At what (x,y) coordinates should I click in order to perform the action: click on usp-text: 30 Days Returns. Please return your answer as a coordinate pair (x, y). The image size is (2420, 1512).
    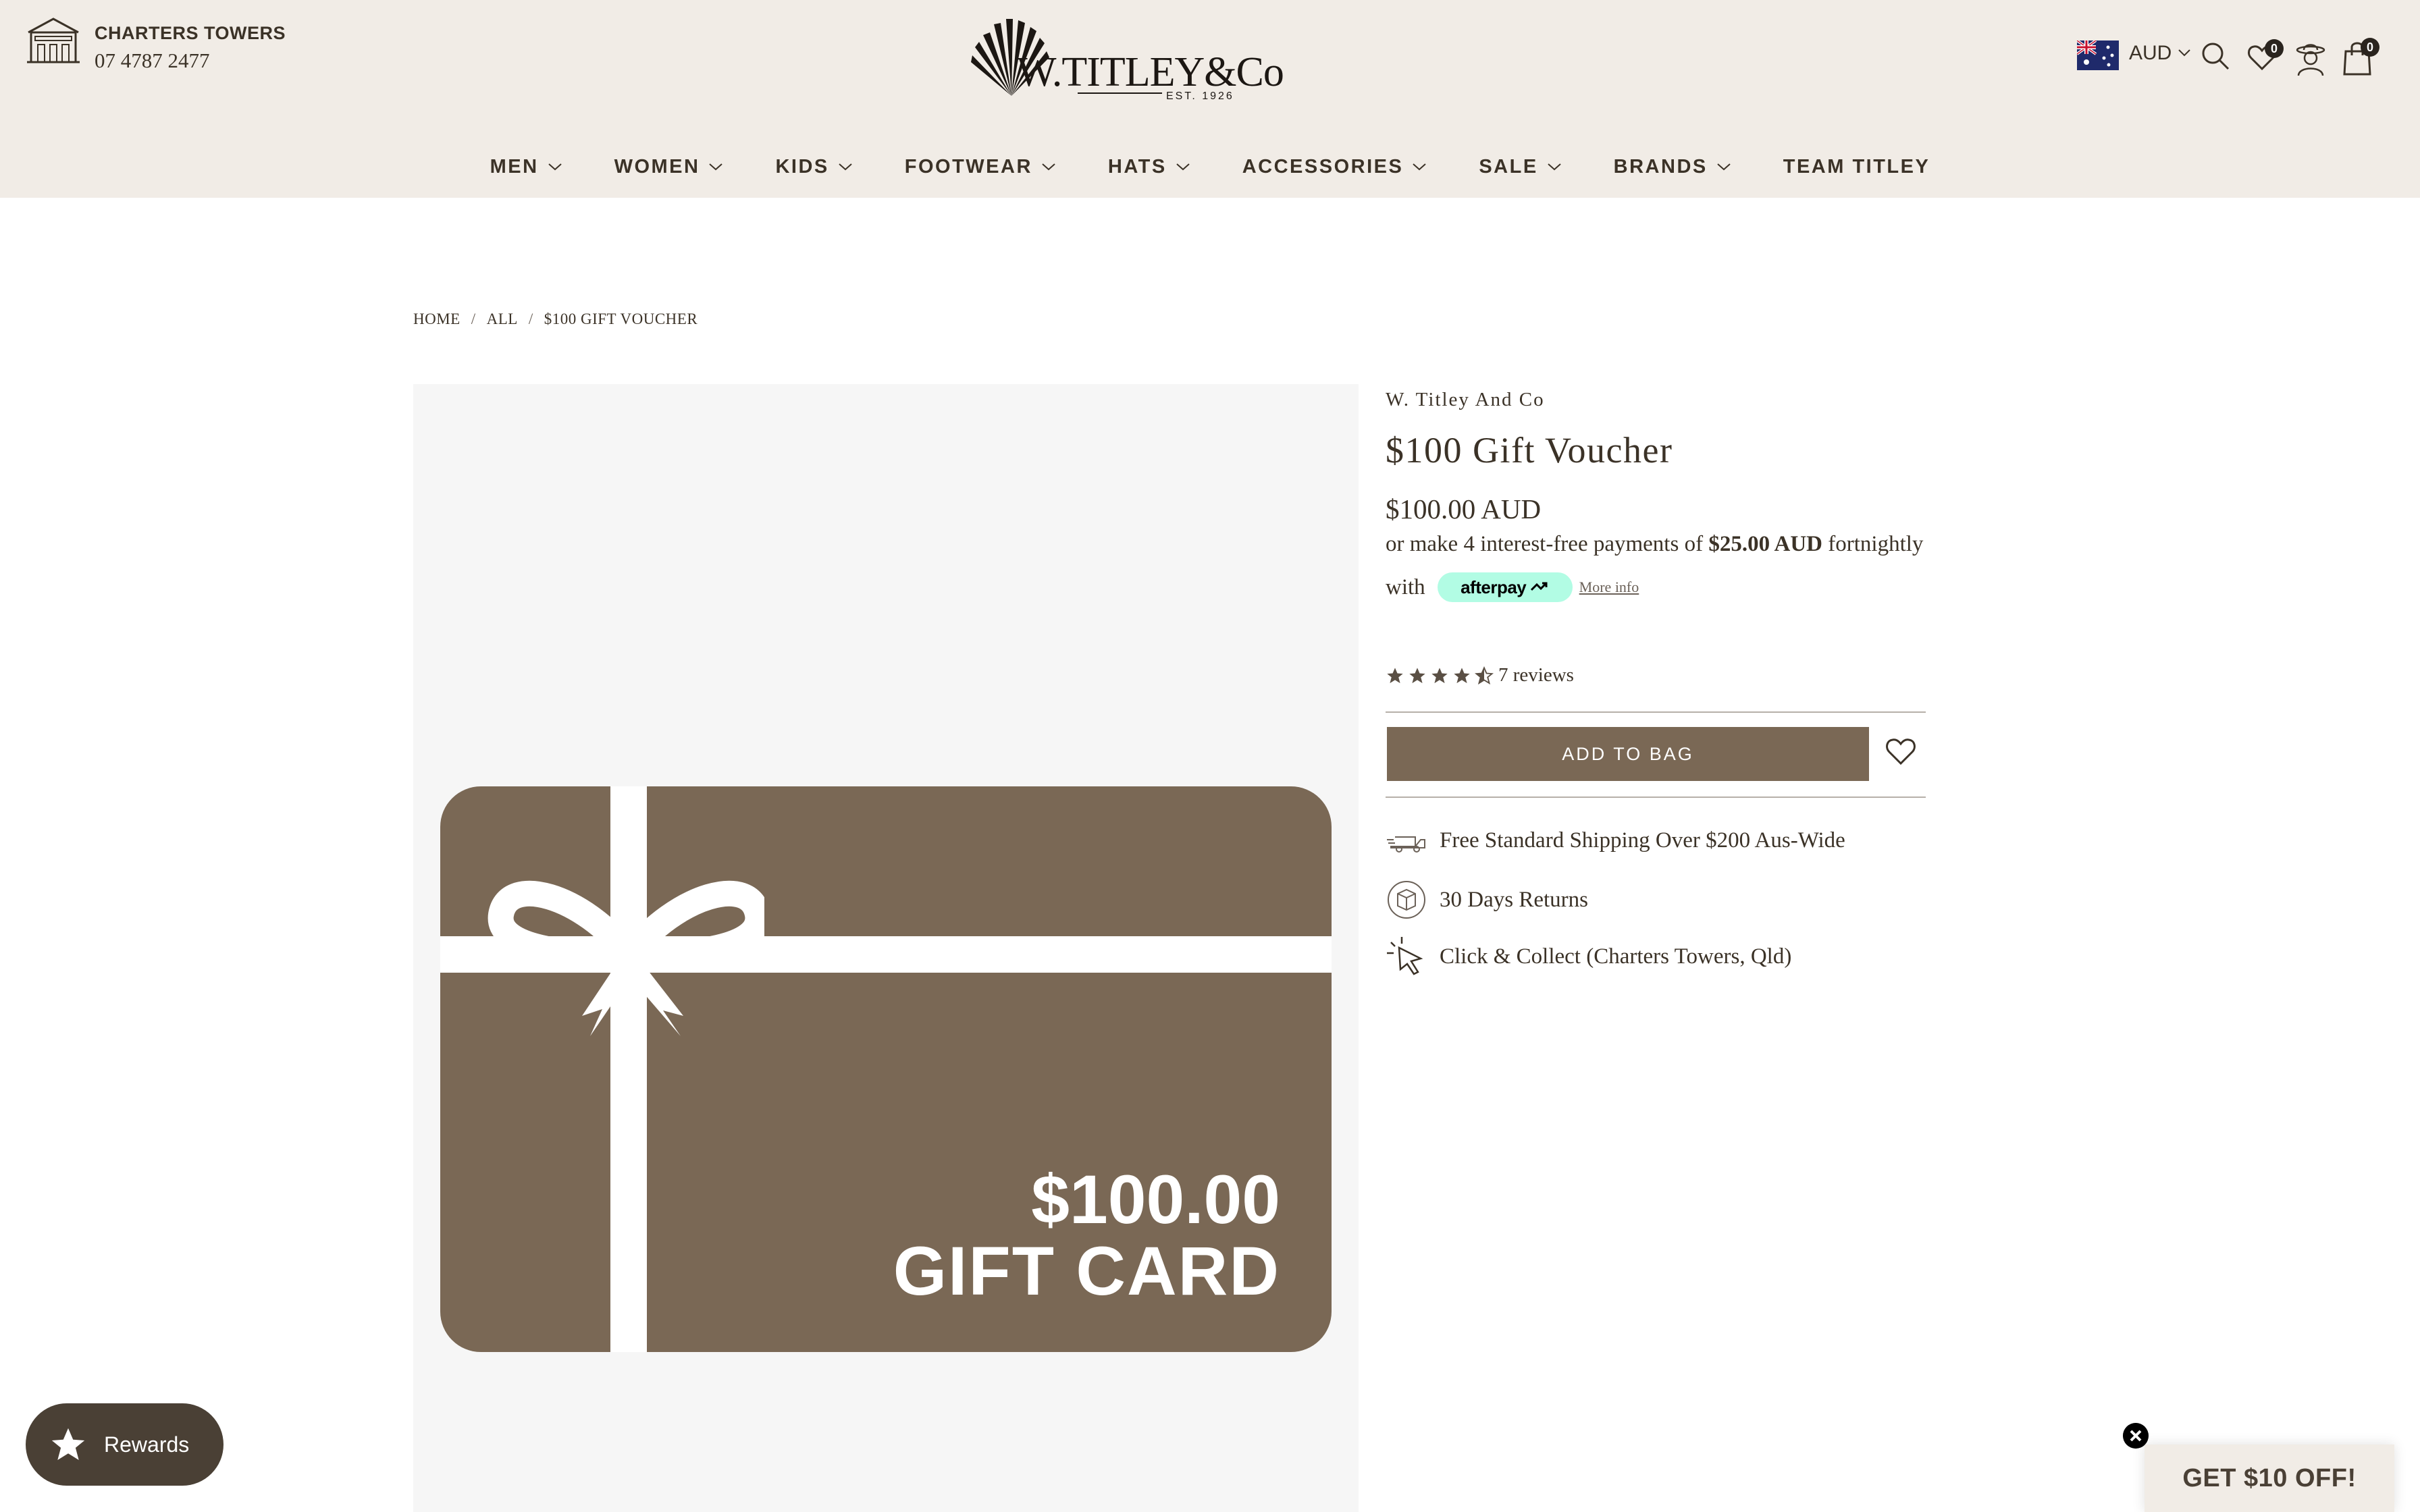
    Looking at the image, I should click on (1514, 900).